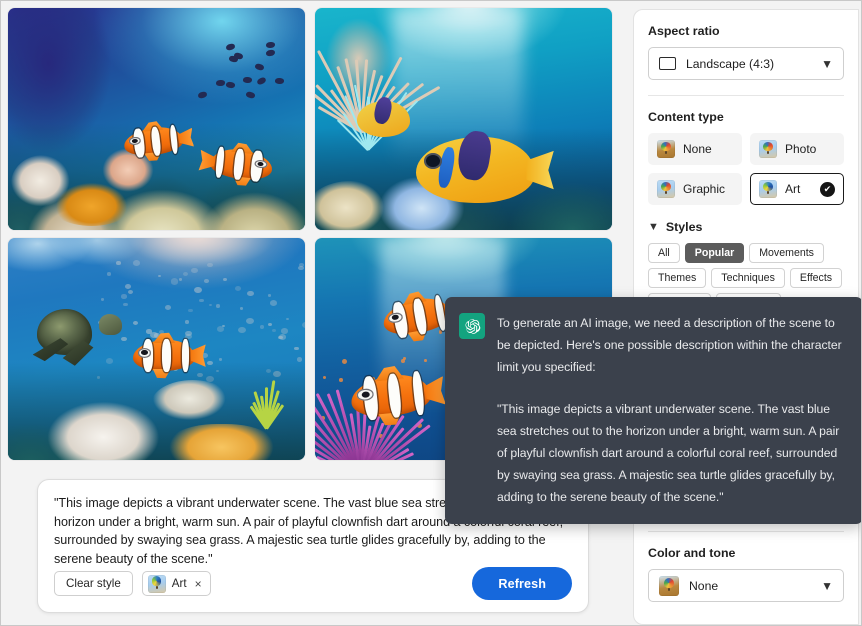  Describe the element at coordinates (664, 253) in the screenshot. I see `style-chip-all: All` at that location.